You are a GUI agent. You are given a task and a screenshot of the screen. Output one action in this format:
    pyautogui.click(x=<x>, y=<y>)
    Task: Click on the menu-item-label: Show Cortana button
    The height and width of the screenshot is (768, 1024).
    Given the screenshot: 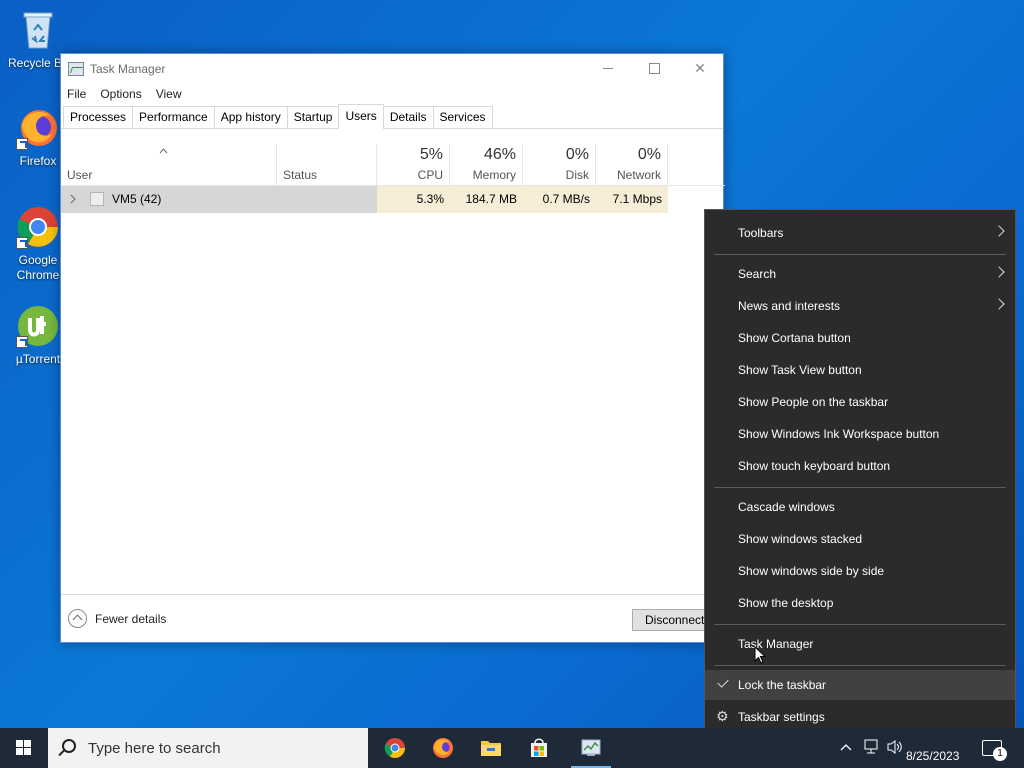 What is the action you would take?
    pyautogui.click(x=794, y=338)
    